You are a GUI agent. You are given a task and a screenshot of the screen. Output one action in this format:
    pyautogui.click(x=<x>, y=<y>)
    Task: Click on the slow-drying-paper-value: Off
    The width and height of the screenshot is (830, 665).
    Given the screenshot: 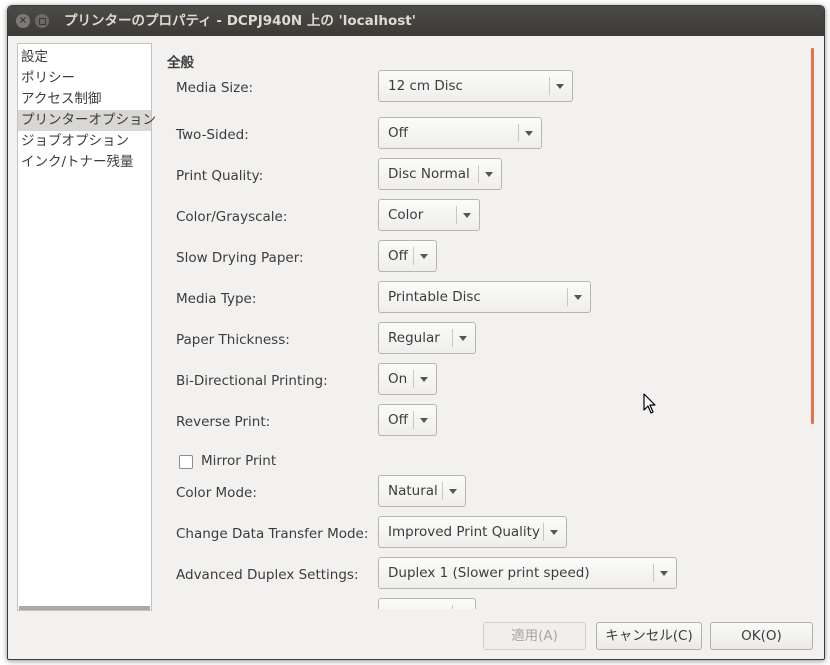 What is the action you would take?
    pyautogui.click(x=398, y=256)
    